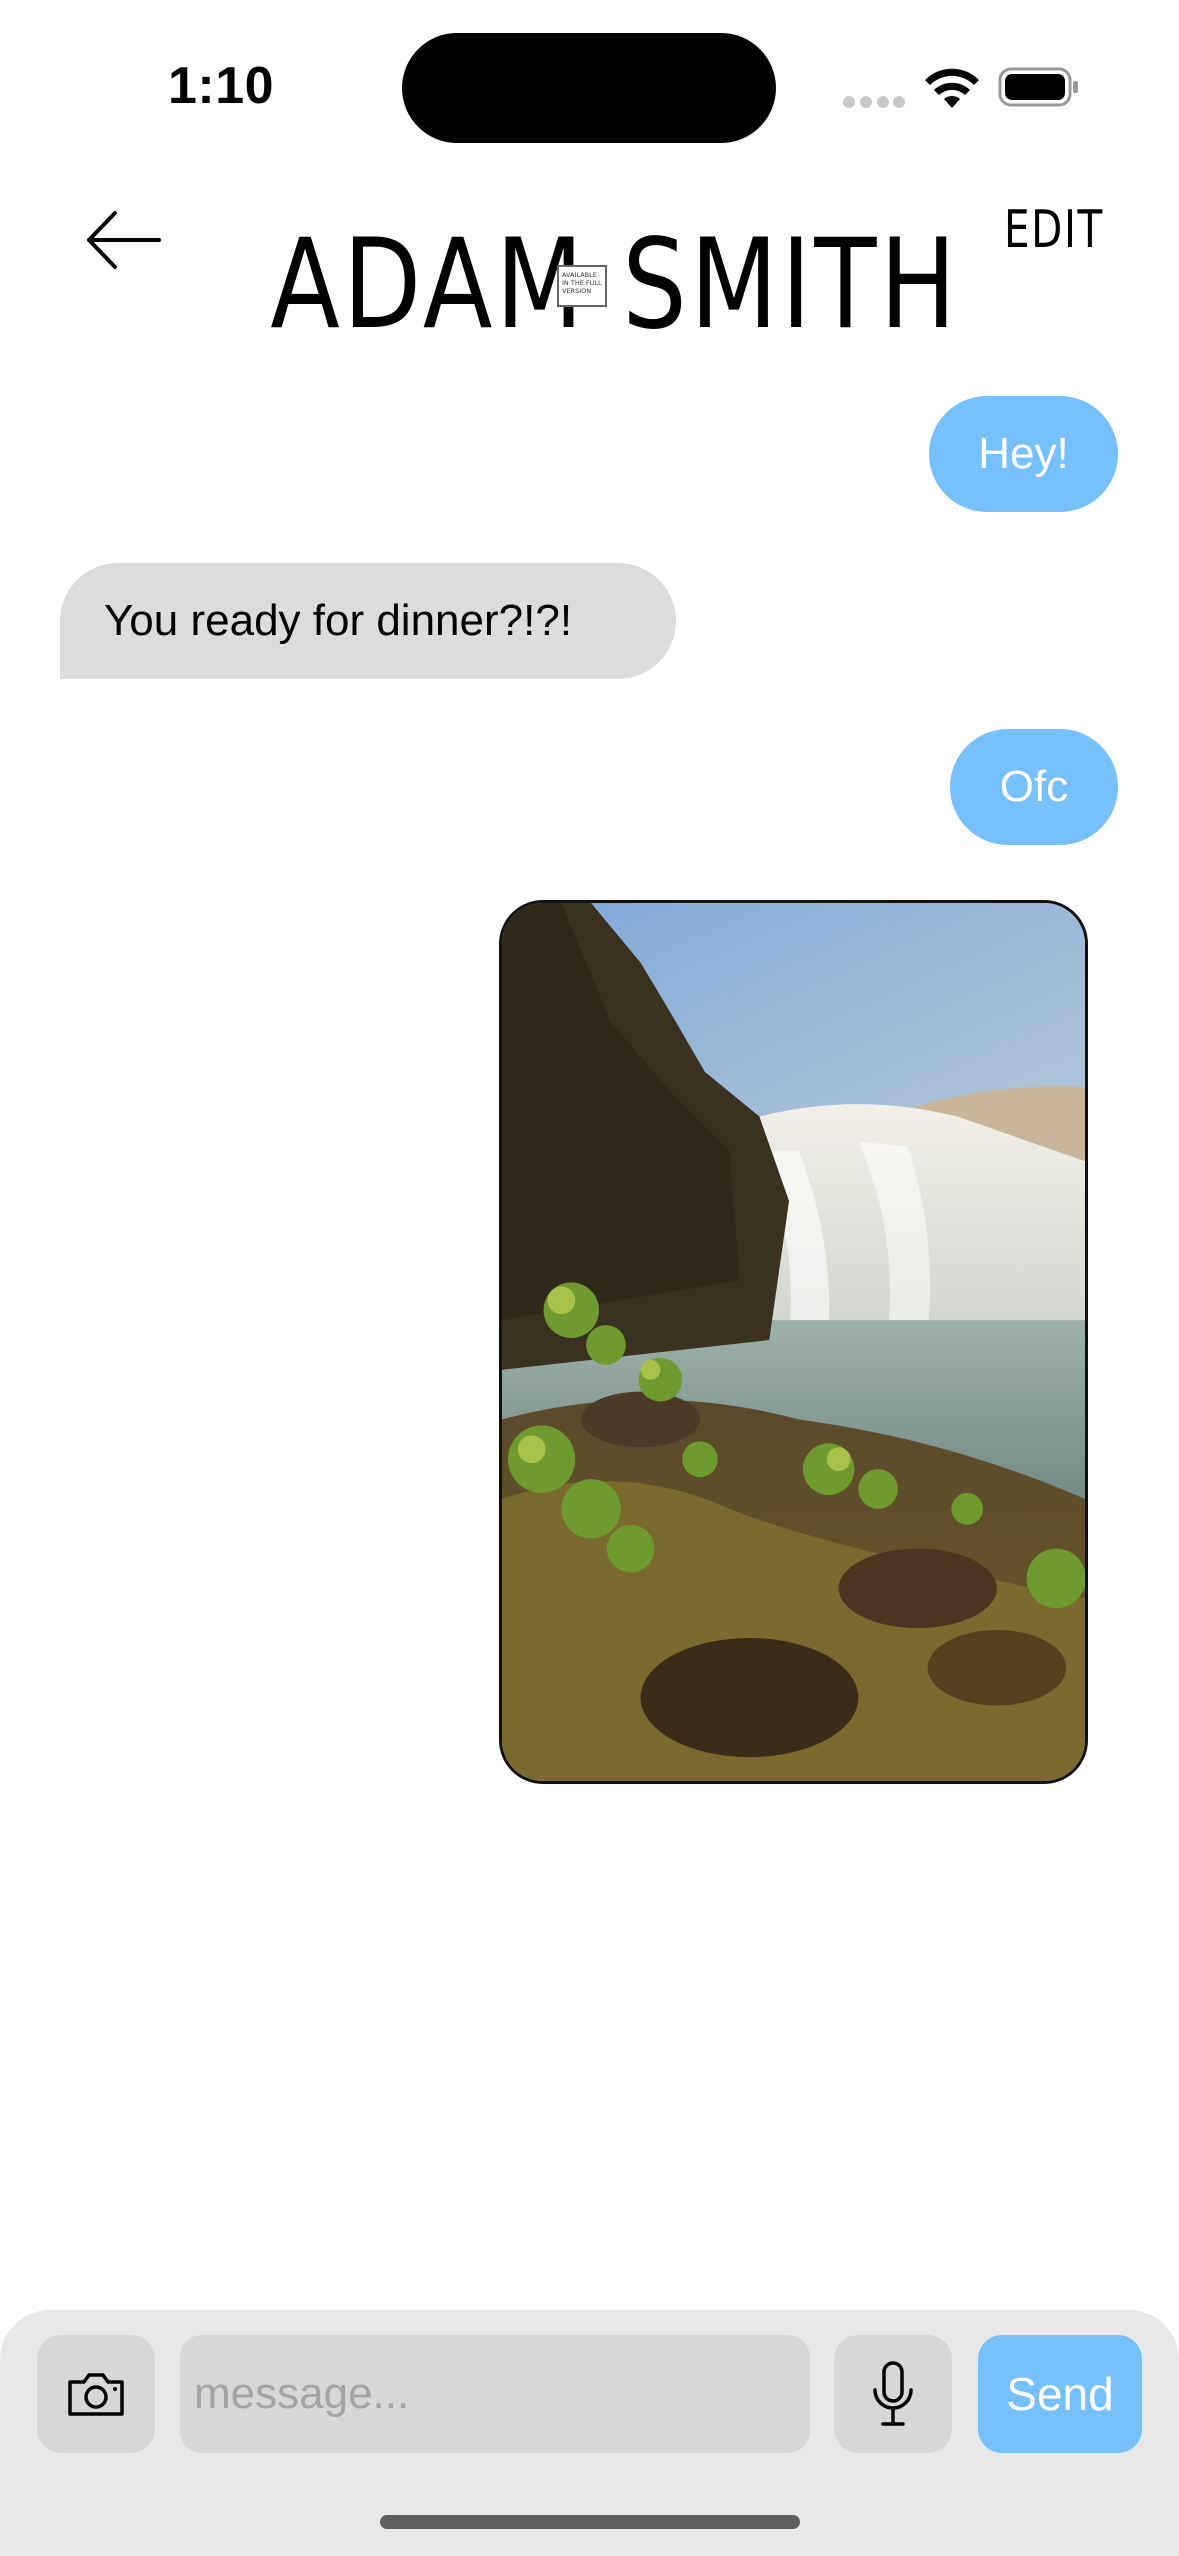 The image size is (1179, 2556). What do you see at coordinates (1038, 87) in the screenshot?
I see `battery-icon` at bounding box center [1038, 87].